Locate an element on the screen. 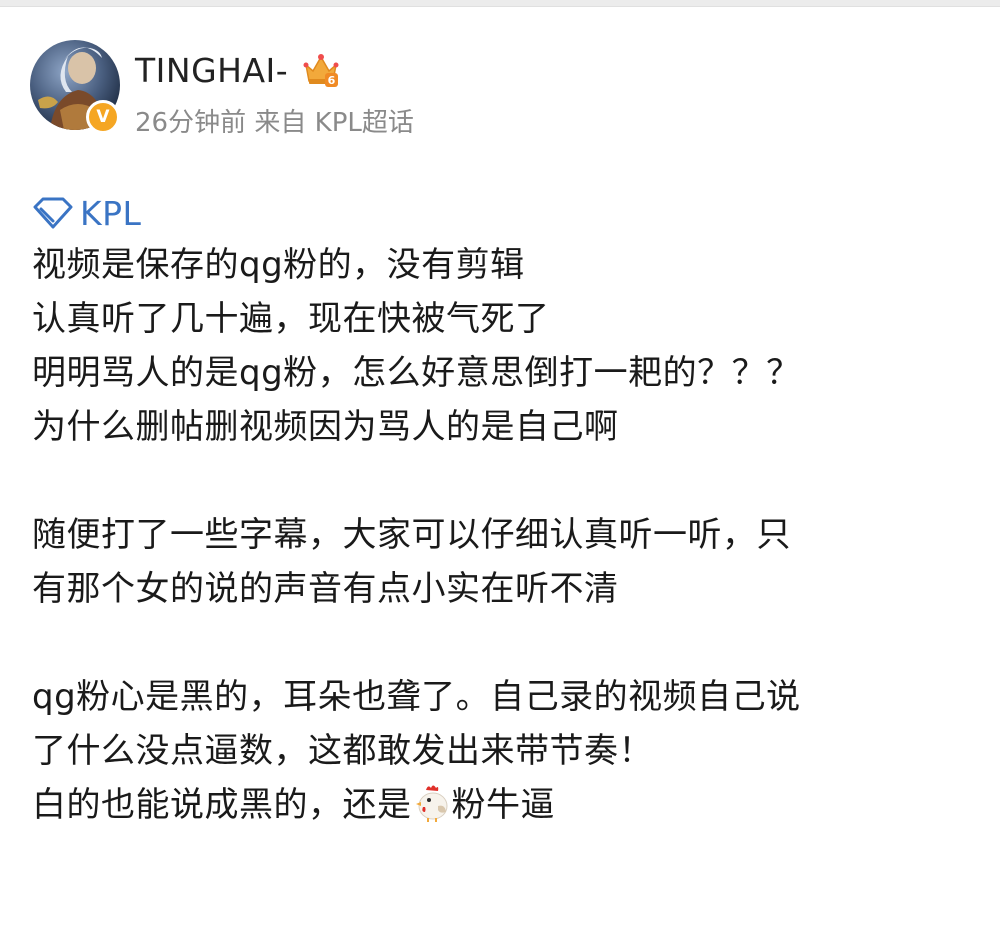 The height and width of the screenshot is (941, 1000). text-before-emoji: 白的也能说成黑的，还是 is located at coordinates (222, 805).